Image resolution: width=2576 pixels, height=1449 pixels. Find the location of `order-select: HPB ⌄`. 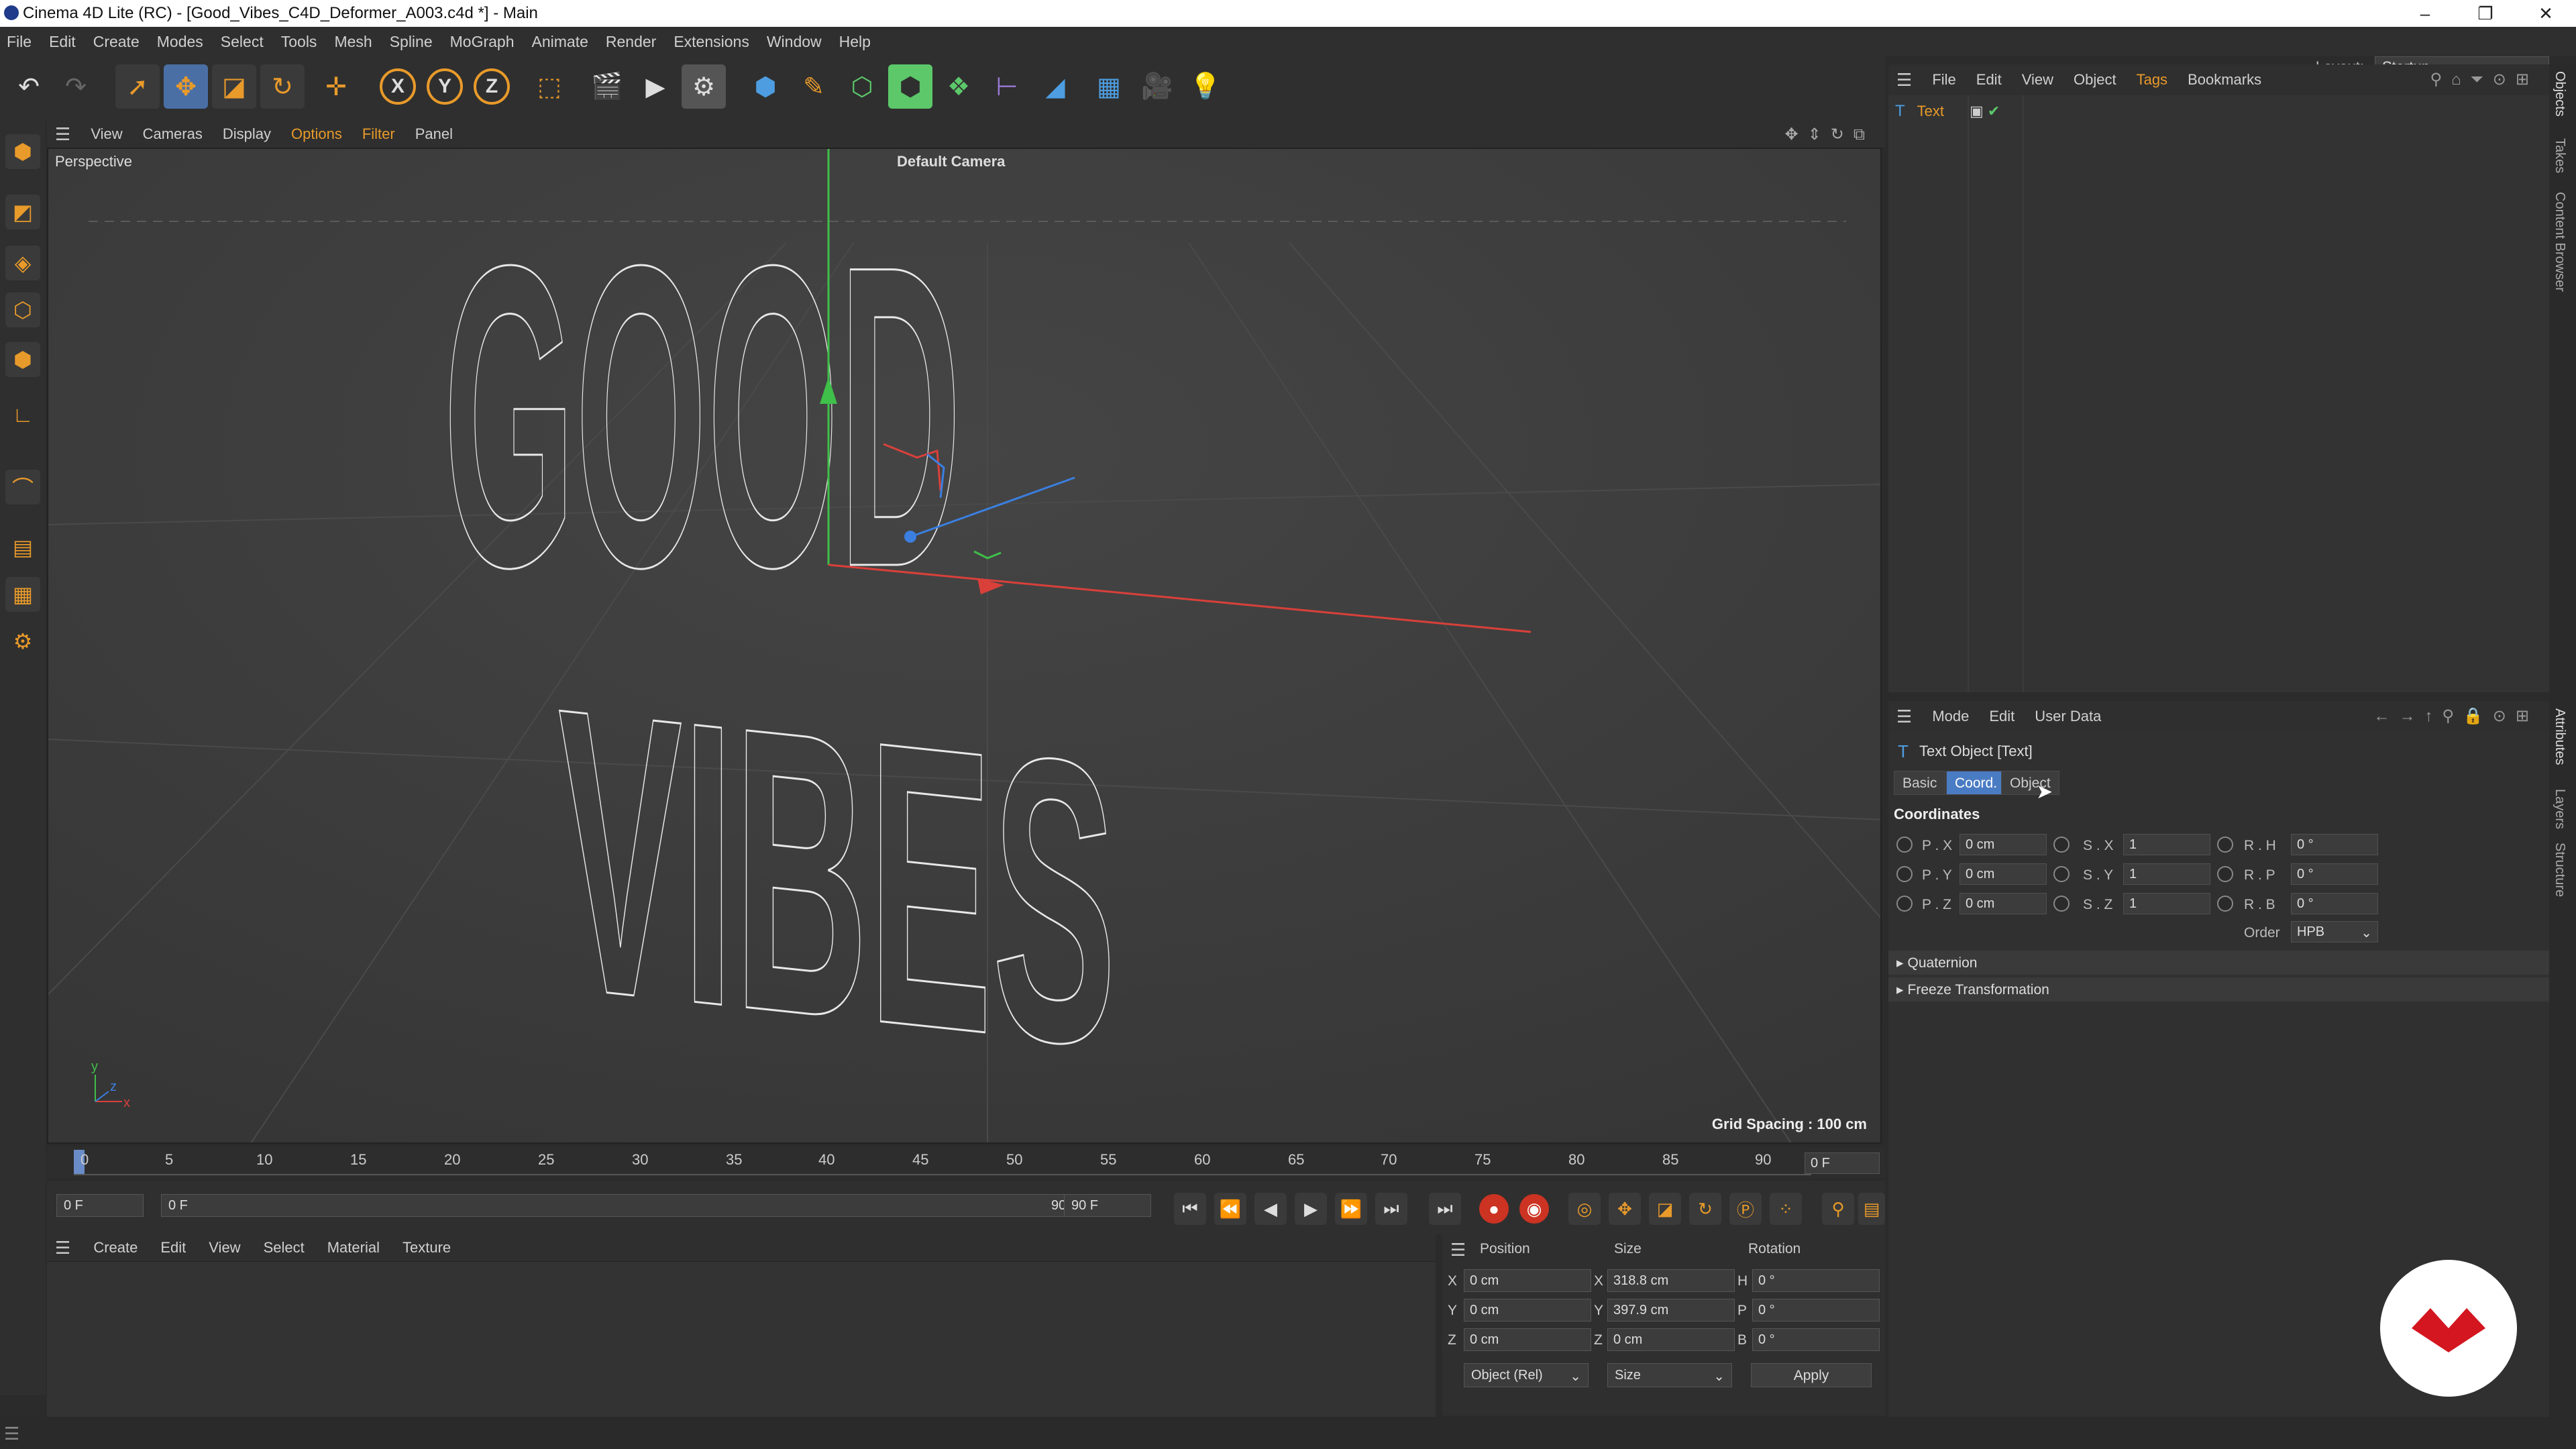

order-select: HPB ⌄ is located at coordinates (2334, 932).